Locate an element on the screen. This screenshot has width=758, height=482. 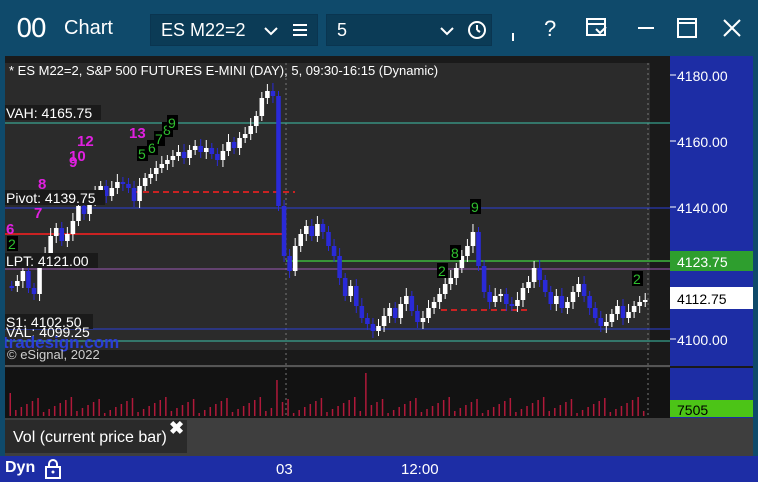
symbol-input: ES M22=2 is located at coordinates (234, 30).